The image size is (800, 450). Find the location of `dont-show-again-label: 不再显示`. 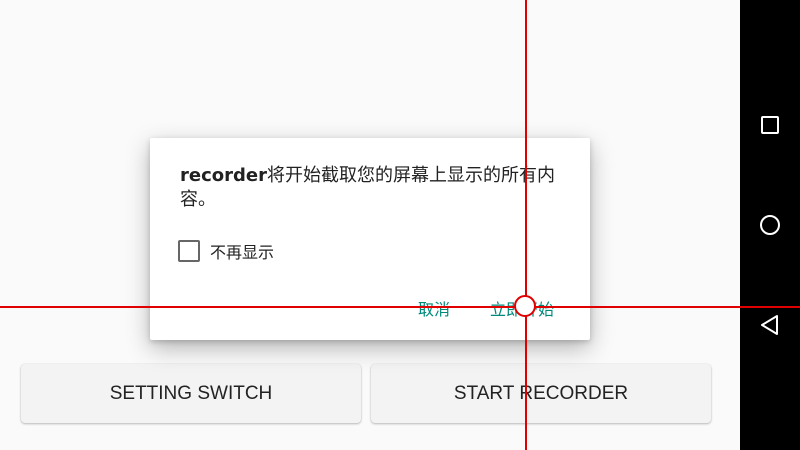

dont-show-again-label: 不再显示 is located at coordinates (242, 252).